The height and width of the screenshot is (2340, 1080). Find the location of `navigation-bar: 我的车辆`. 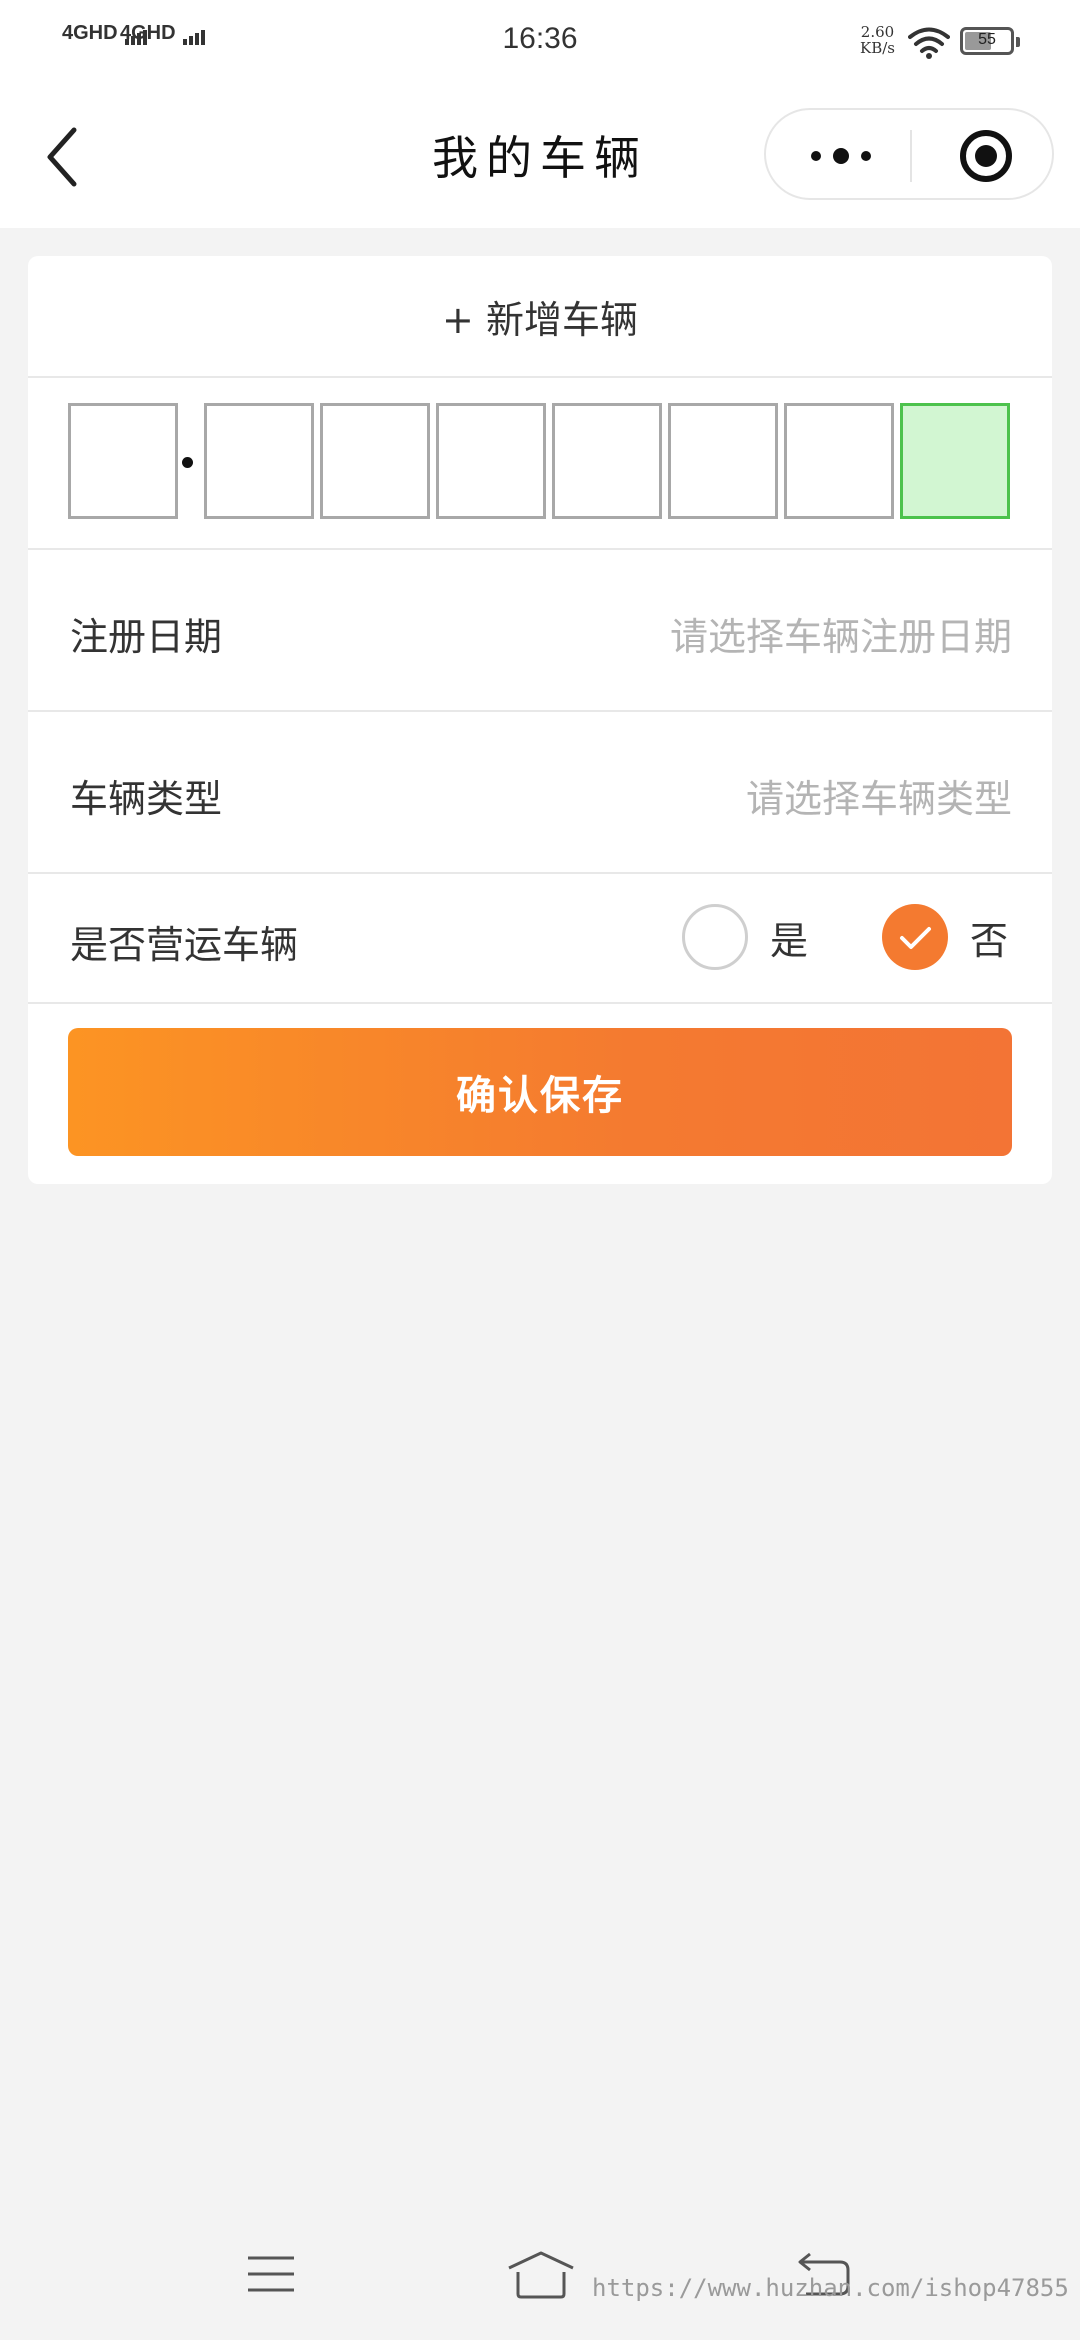

navigation-bar: 我的车辆 is located at coordinates (540, 154).